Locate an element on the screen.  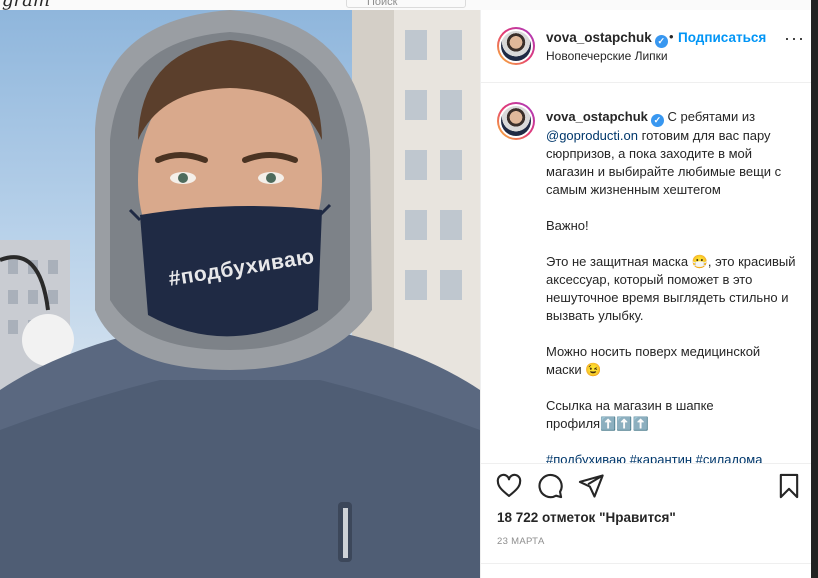
caption-paragraph-5: Ссылка на магазин в шапке профиля⬆️⬆️⬆️ is located at coordinates (630, 414).